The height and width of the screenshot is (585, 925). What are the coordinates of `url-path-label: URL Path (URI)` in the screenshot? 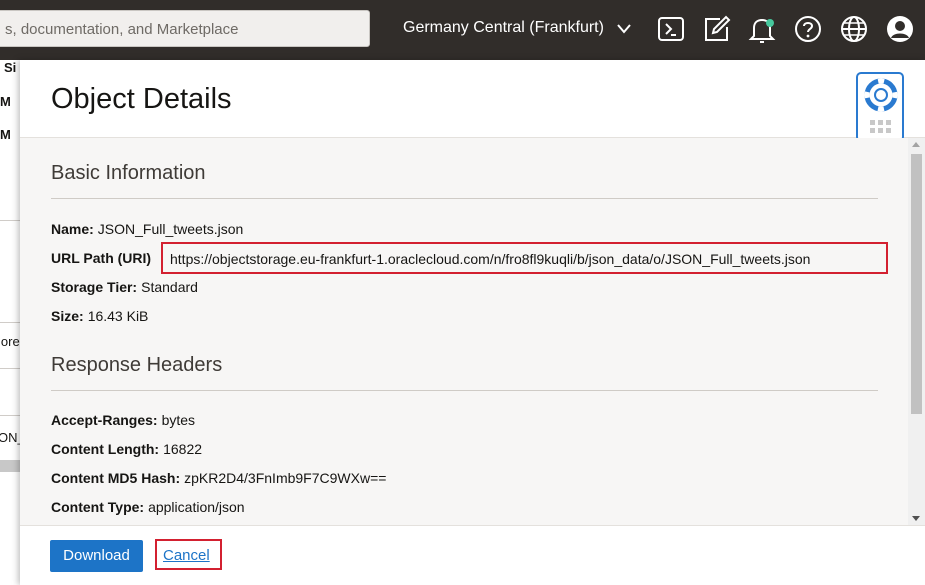 It's located at (101, 258).